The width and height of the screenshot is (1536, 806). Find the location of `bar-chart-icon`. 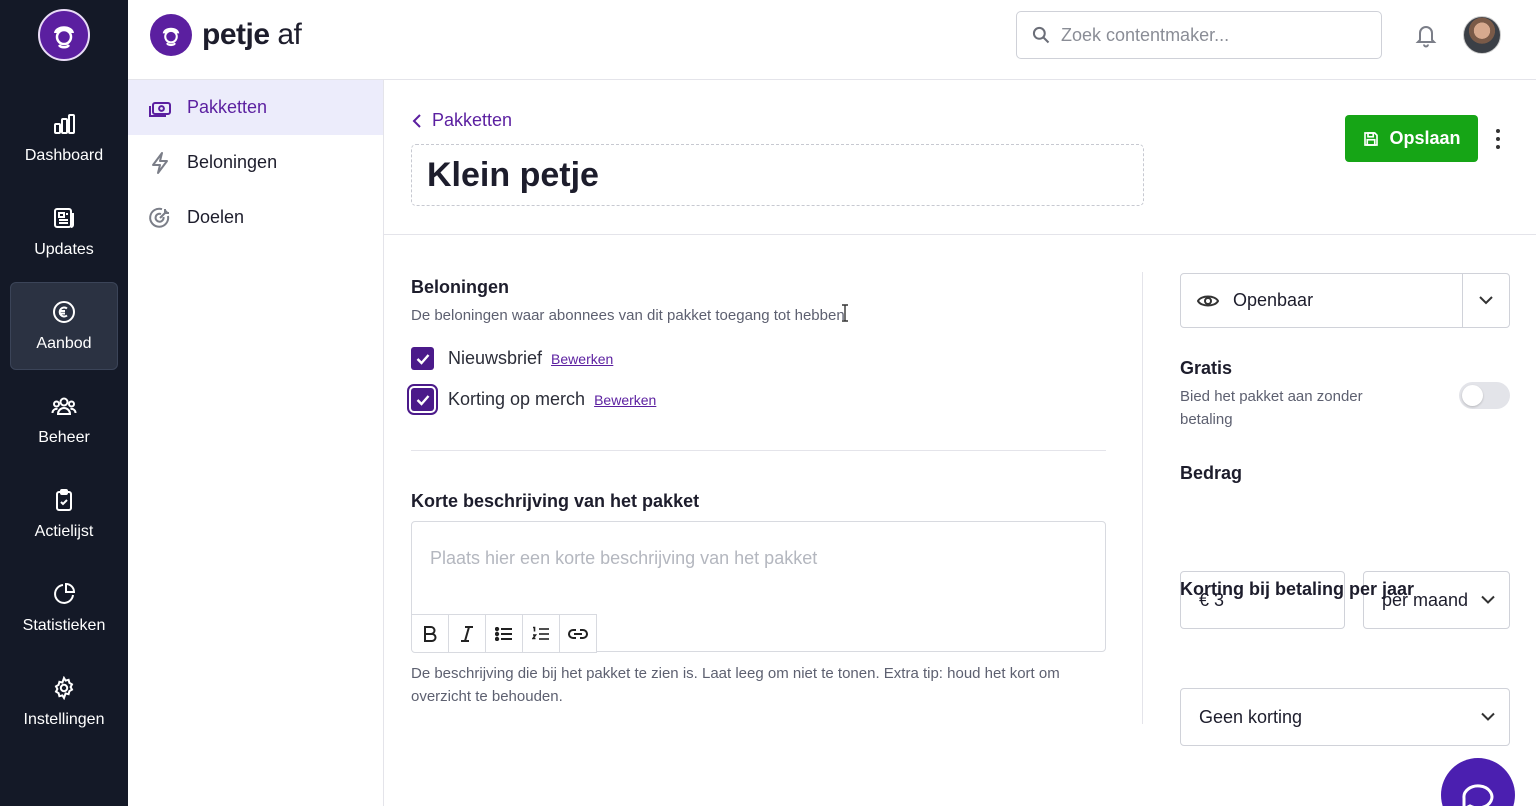

bar-chart-icon is located at coordinates (64, 124).